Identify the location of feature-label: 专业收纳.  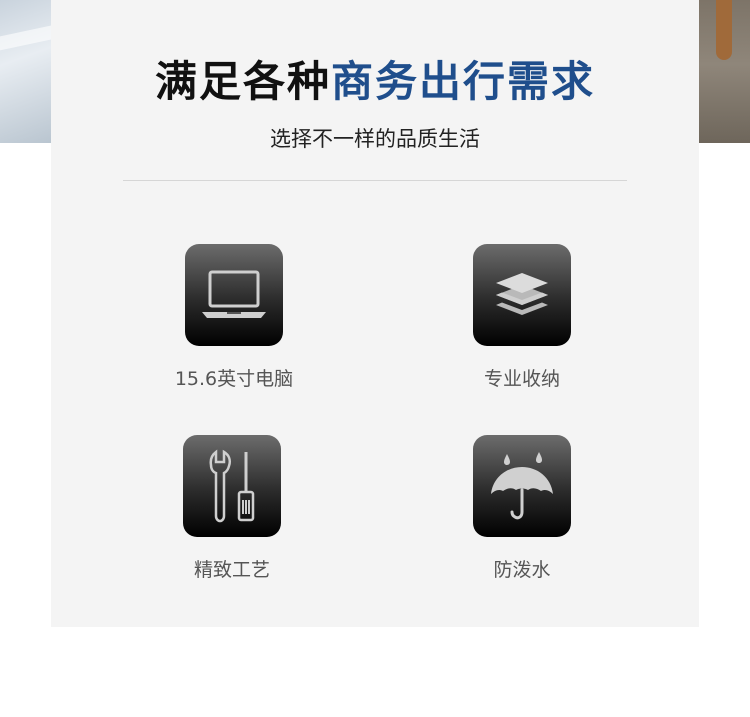
(521, 379).